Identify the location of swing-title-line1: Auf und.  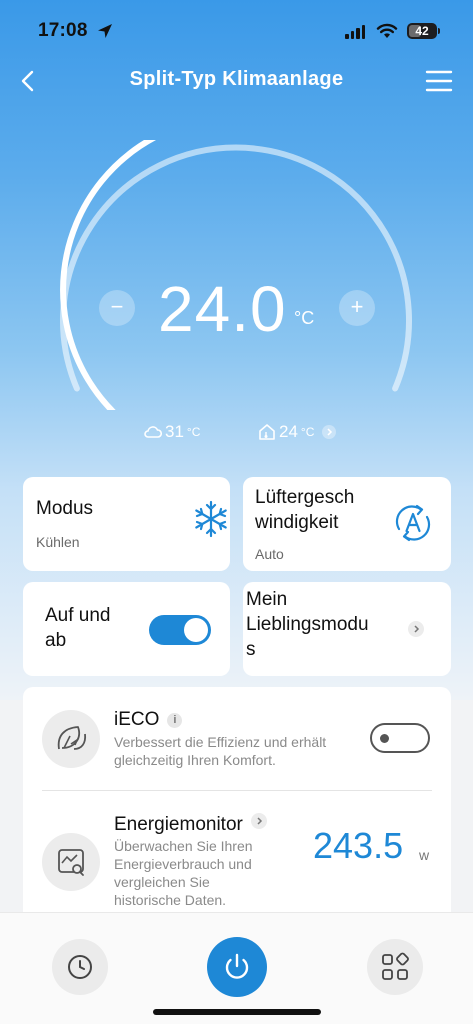
(78, 615).